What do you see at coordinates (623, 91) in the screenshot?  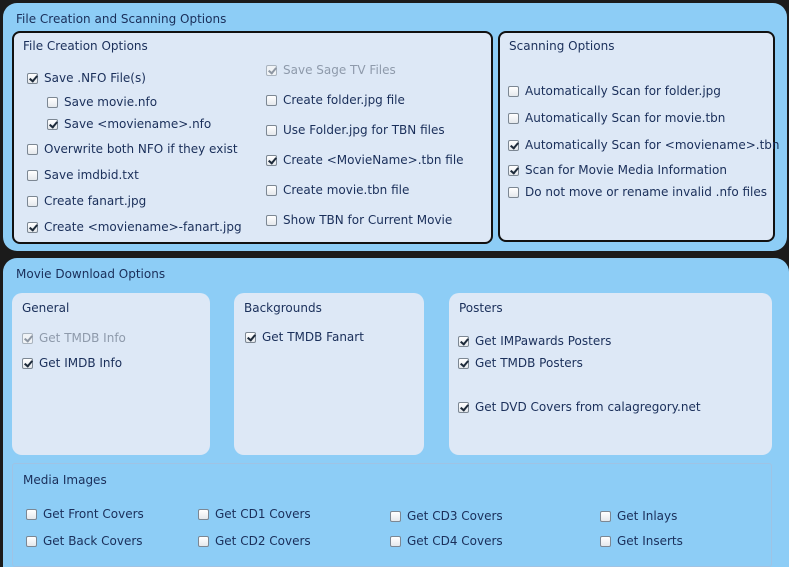 I see `scan-folder-jpg-label: Automatically Scan for folder.jpg` at bounding box center [623, 91].